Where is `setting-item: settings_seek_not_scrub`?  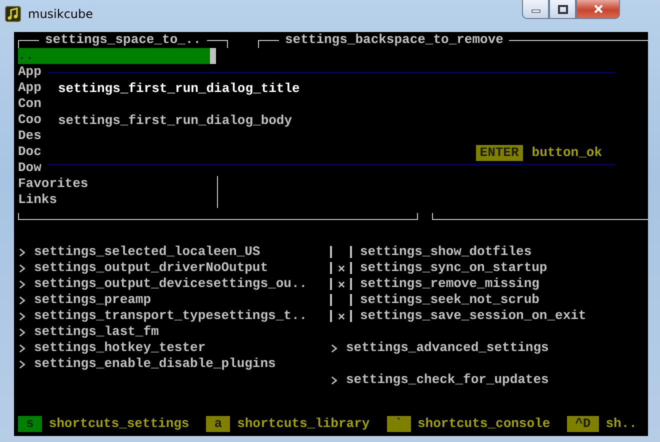
setting-item: settings_seek_not_scrub is located at coordinates (450, 300).